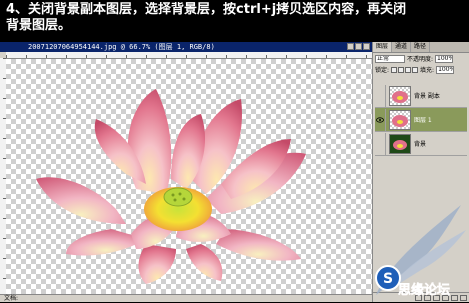 The width and height of the screenshot is (469, 303). What do you see at coordinates (418, 297) in the screenshot?
I see `link-layers-icon` at bounding box center [418, 297].